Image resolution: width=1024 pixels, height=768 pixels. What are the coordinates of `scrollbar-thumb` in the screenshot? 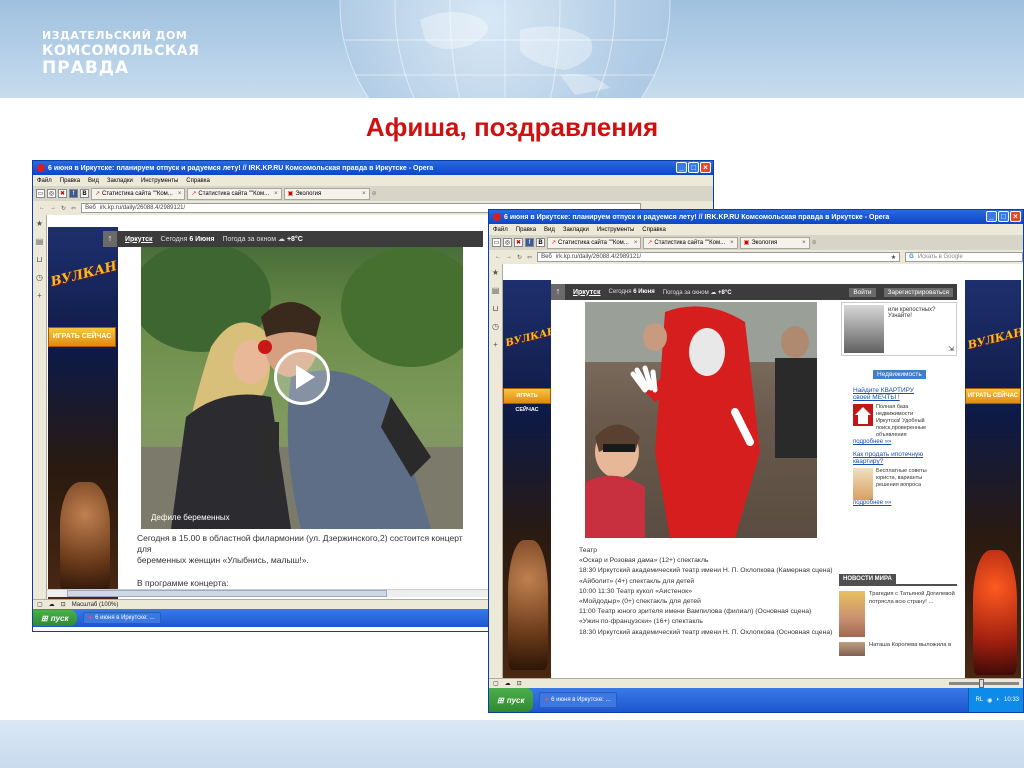 It's located at (227, 593).